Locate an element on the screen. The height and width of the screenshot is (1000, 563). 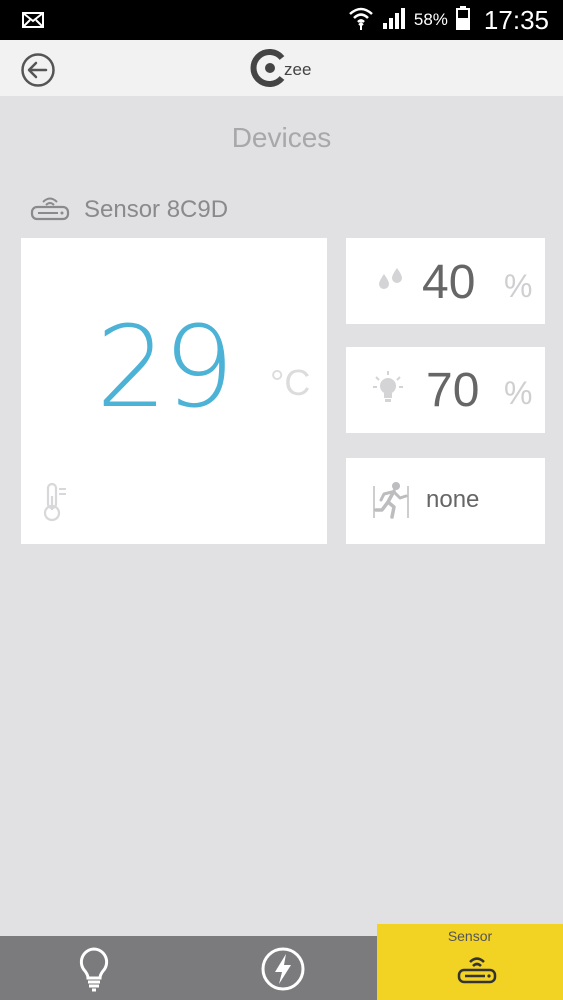
humidity-unit: % is located at coordinates (518, 286).